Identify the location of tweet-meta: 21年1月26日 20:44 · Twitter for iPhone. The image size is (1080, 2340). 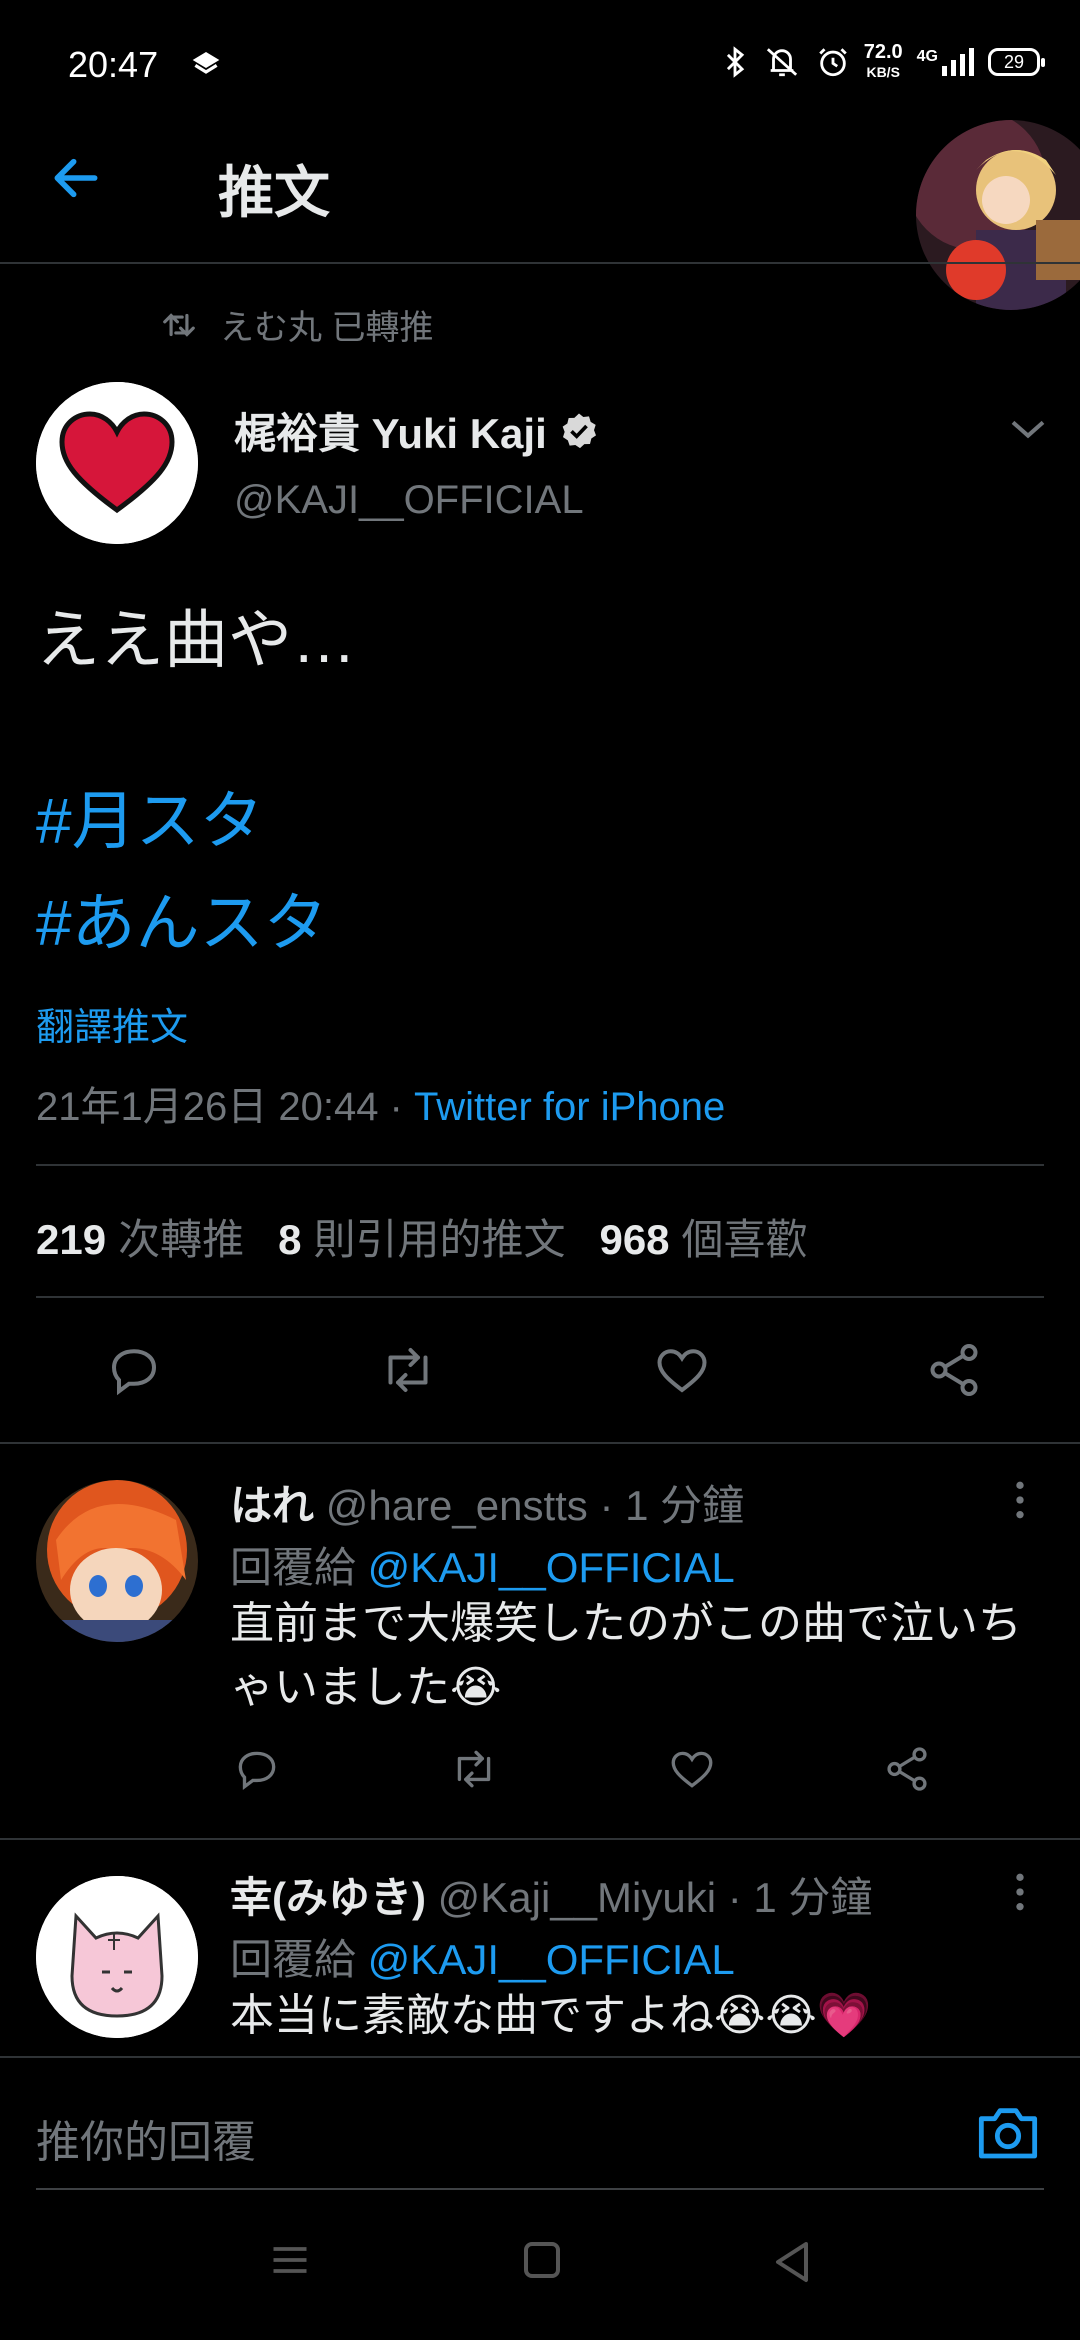
(380, 1103).